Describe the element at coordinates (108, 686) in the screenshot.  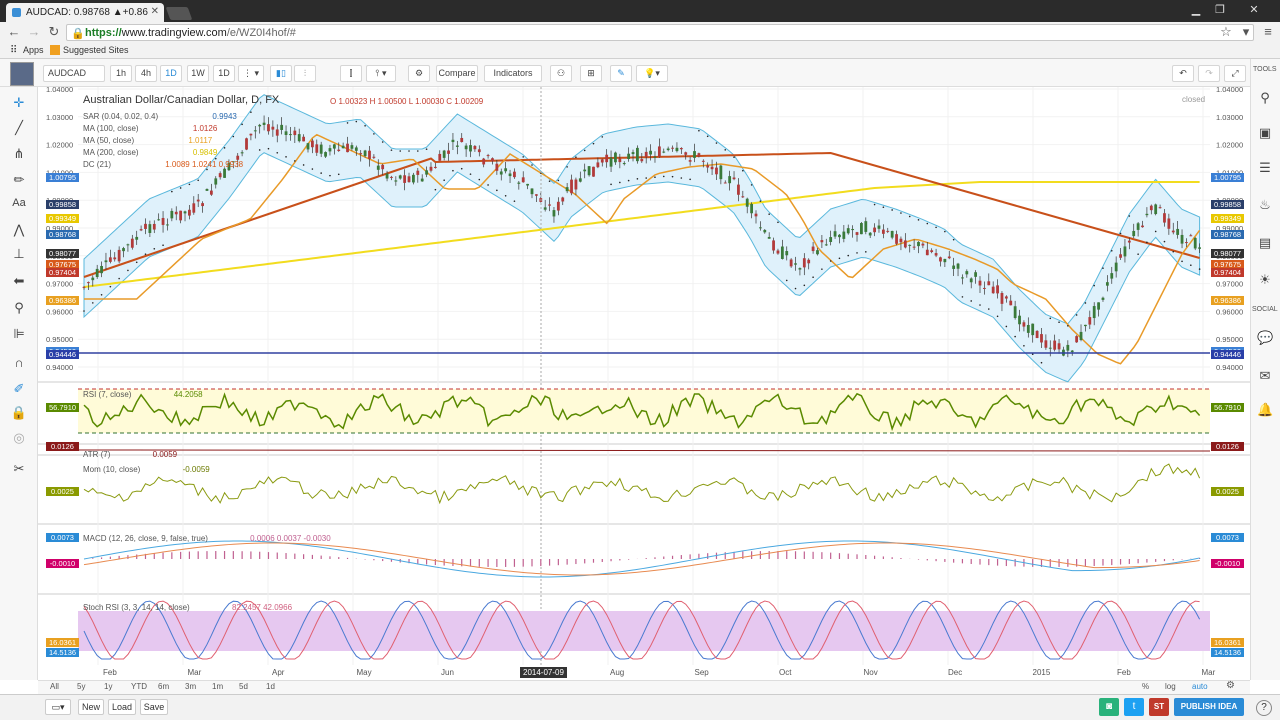
I see `range-button-1y: 1y` at that location.